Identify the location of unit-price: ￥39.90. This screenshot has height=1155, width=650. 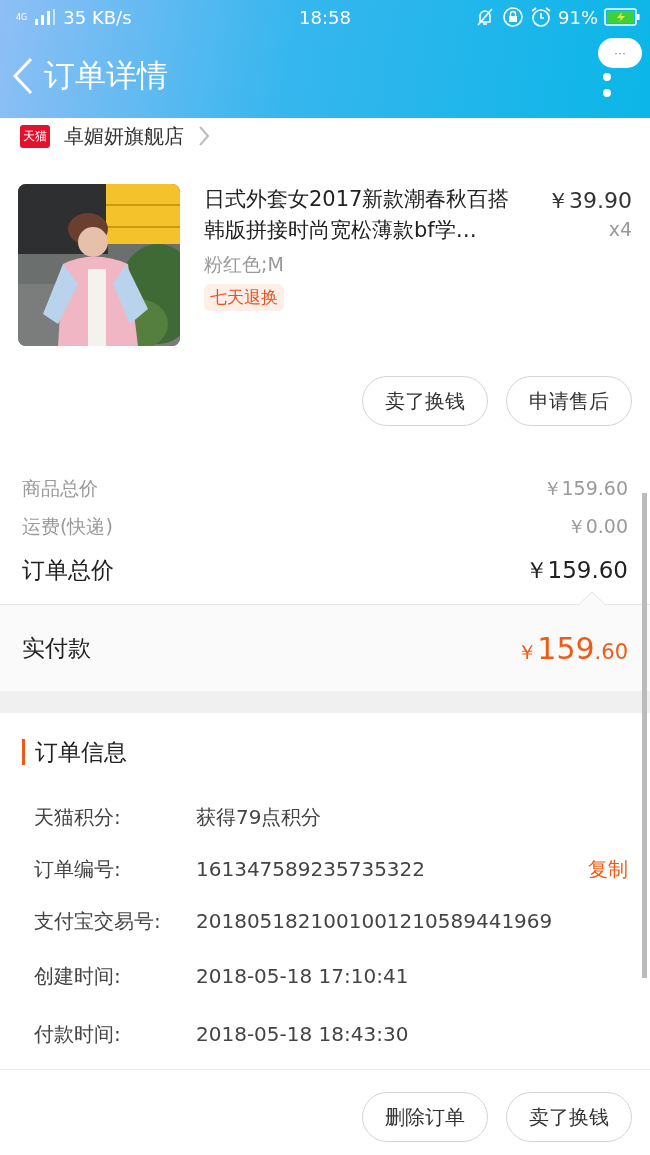
(589, 201).